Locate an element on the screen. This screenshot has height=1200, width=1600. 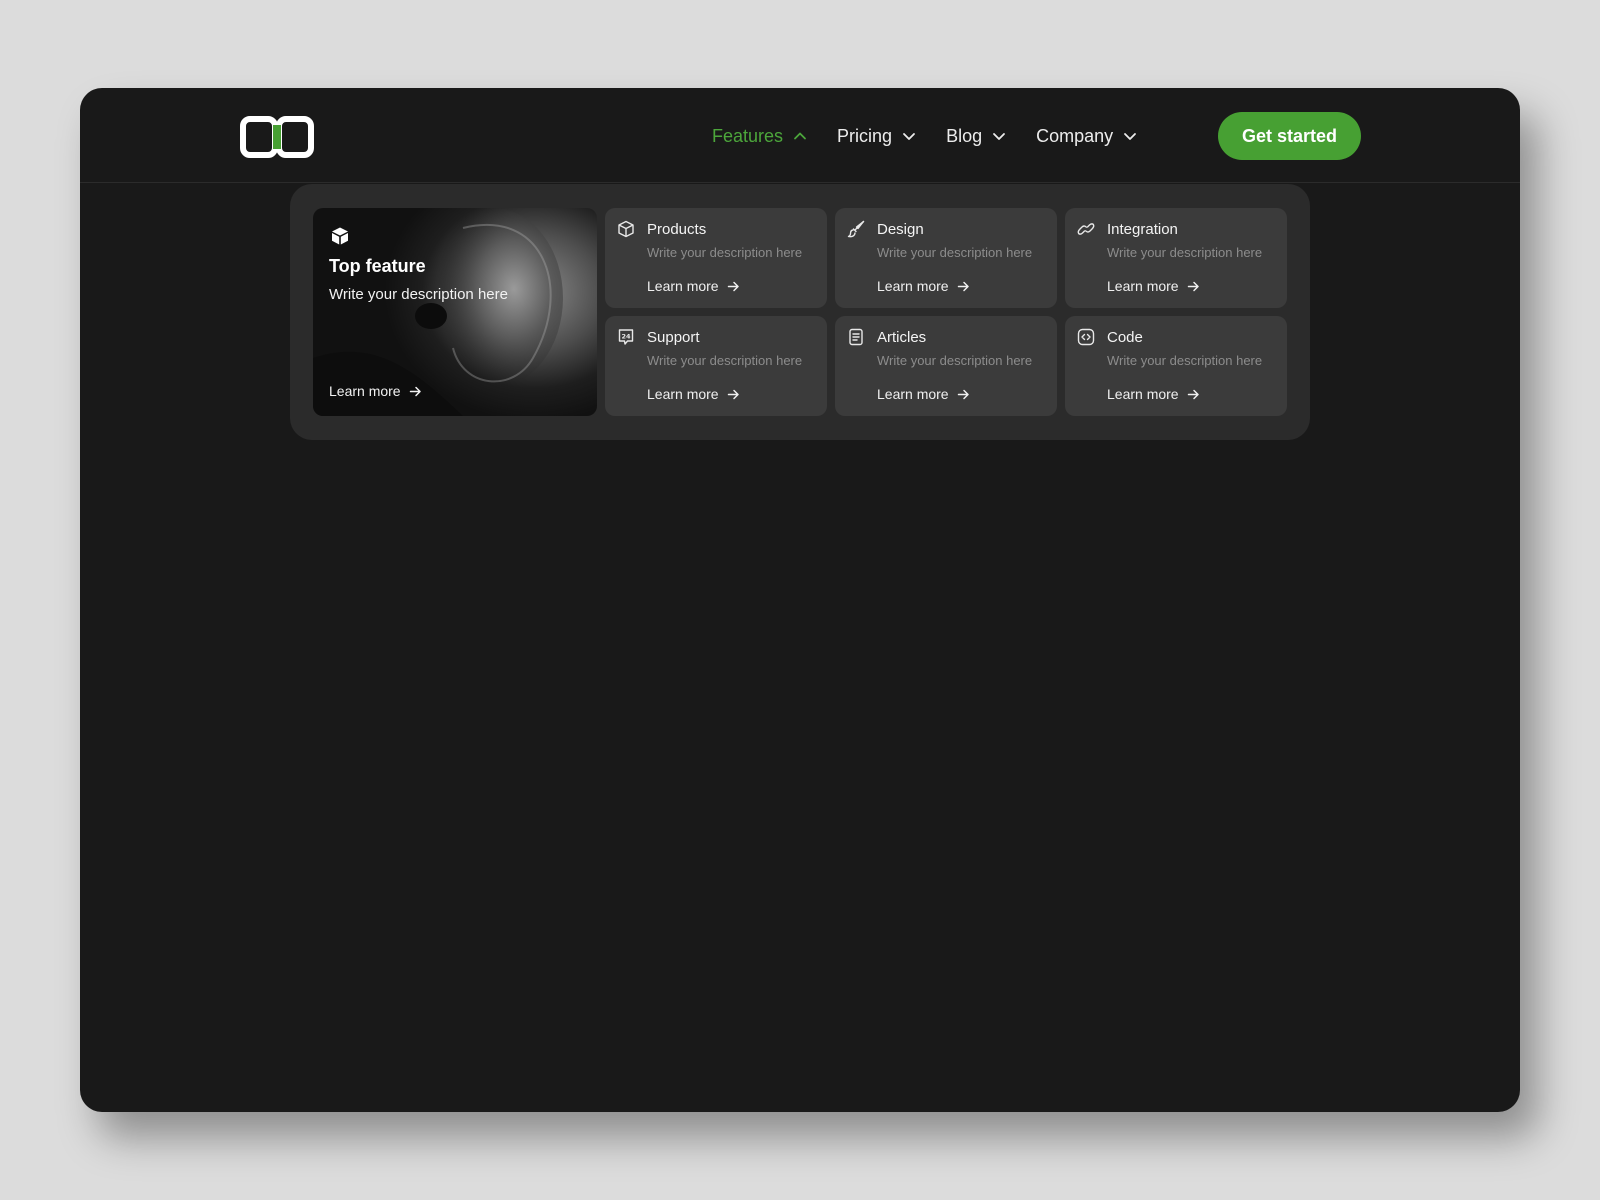
brush-icon is located at coordinates (856, 229).